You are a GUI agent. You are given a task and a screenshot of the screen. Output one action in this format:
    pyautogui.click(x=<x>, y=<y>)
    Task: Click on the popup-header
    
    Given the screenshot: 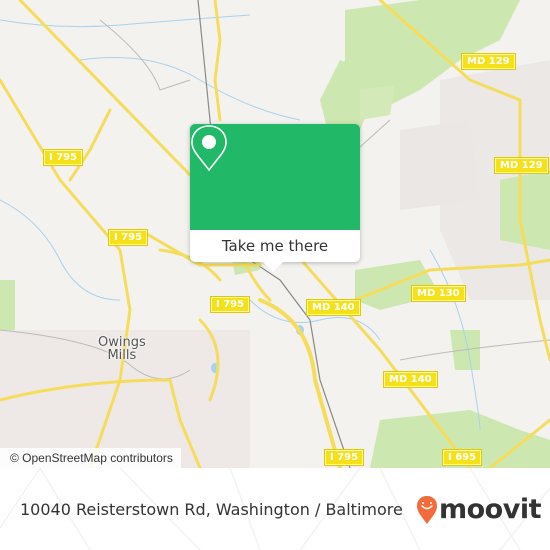 What is the action you would take?
    pyautogui.click(x=275, y=177)
    